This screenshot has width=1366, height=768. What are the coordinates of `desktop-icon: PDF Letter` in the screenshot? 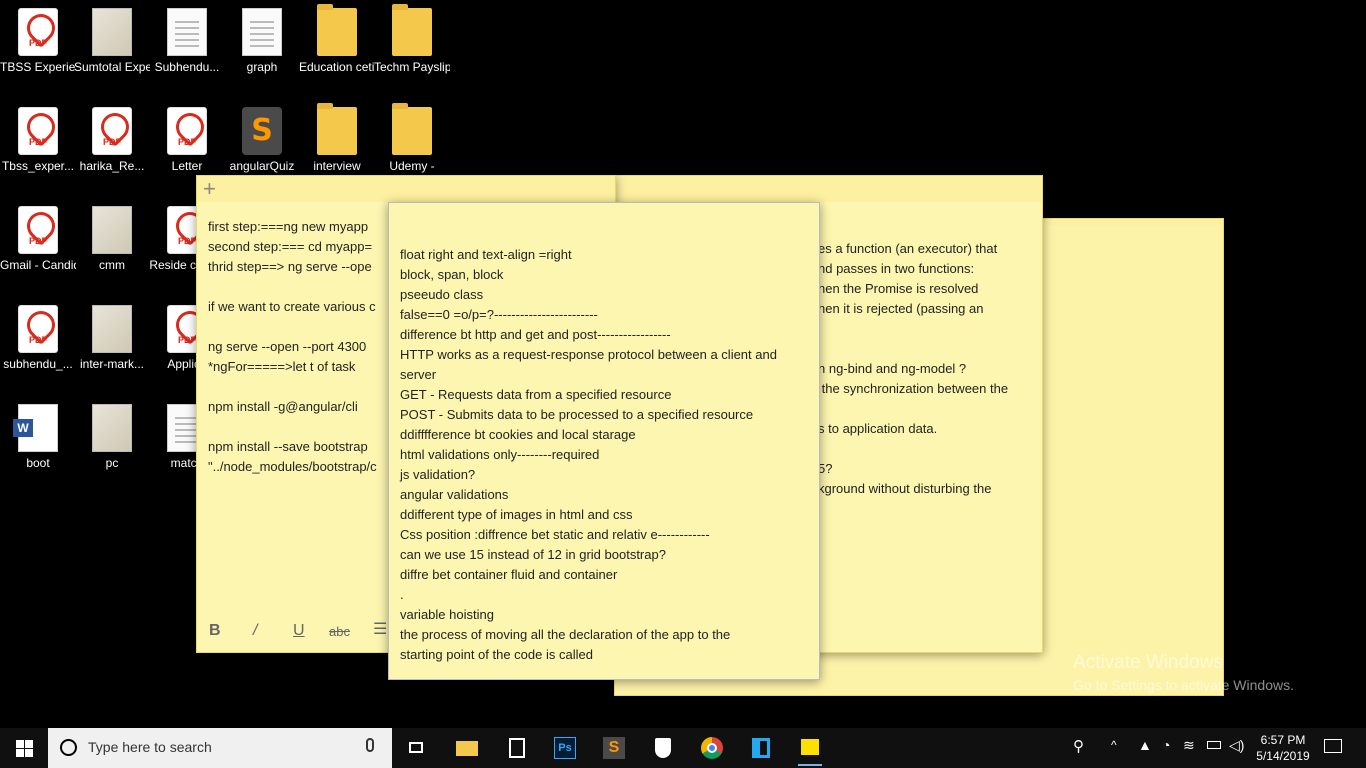 It's located at (187, 140).